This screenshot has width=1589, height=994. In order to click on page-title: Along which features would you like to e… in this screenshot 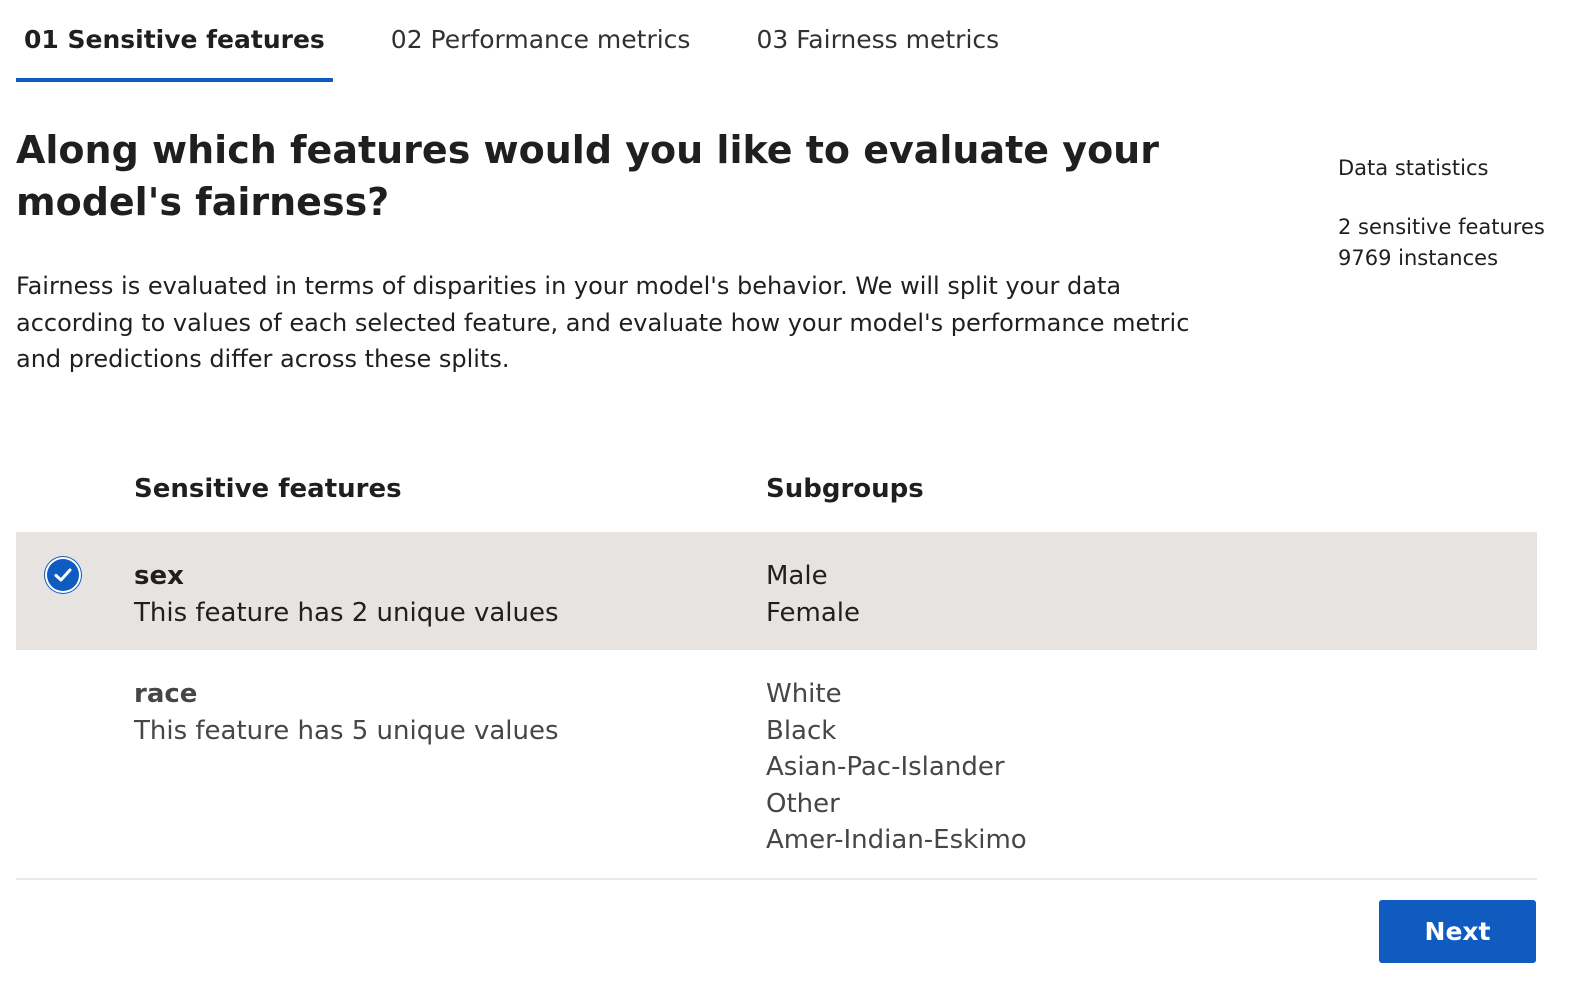, I will do `click(587, 176)`.